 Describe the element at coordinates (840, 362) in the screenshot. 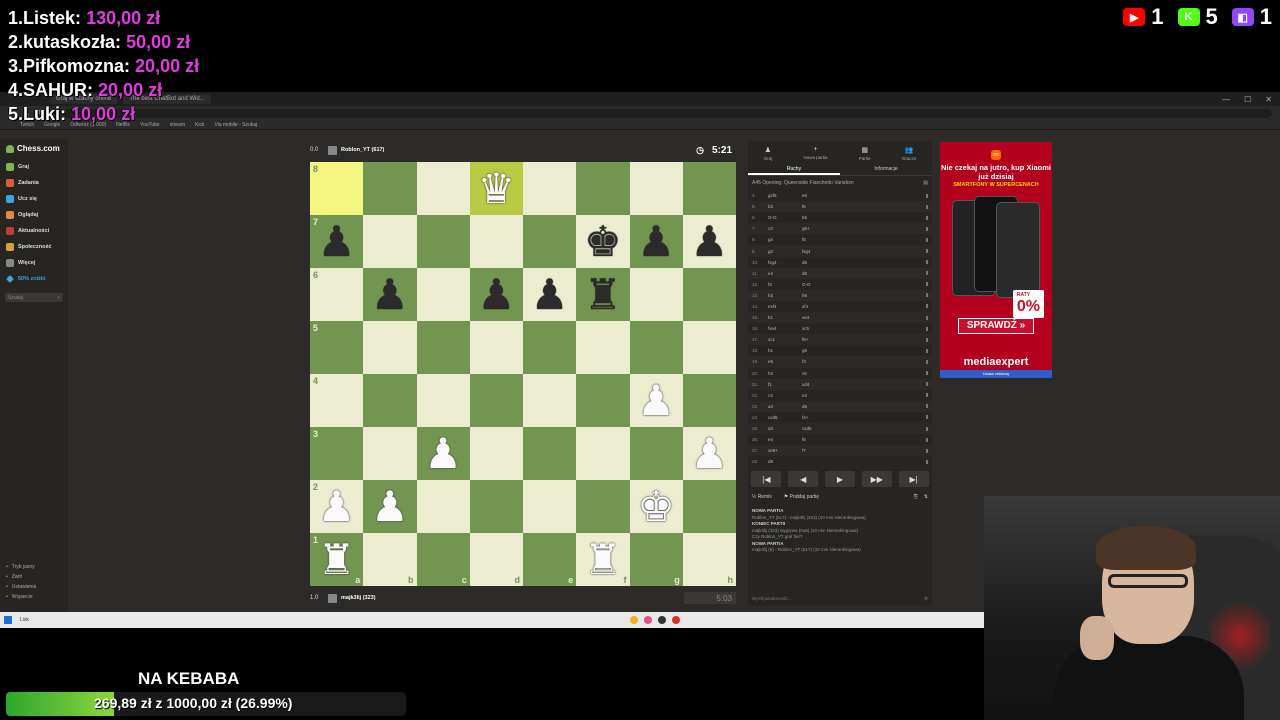

I see `move-row: 19. e5 f3` at that location.